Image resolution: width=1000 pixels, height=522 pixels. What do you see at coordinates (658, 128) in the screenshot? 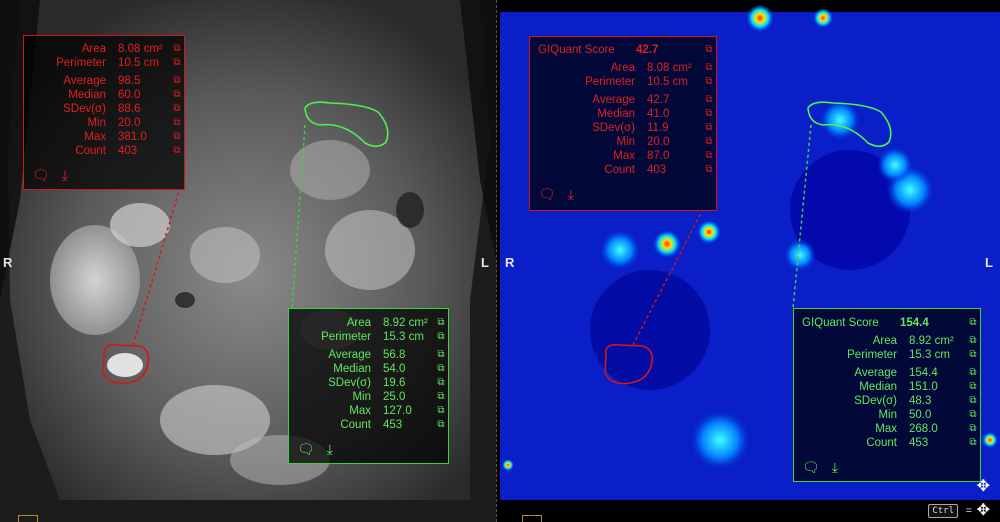
I see `stat-value: 11.9` at bounding box center [658, 128].